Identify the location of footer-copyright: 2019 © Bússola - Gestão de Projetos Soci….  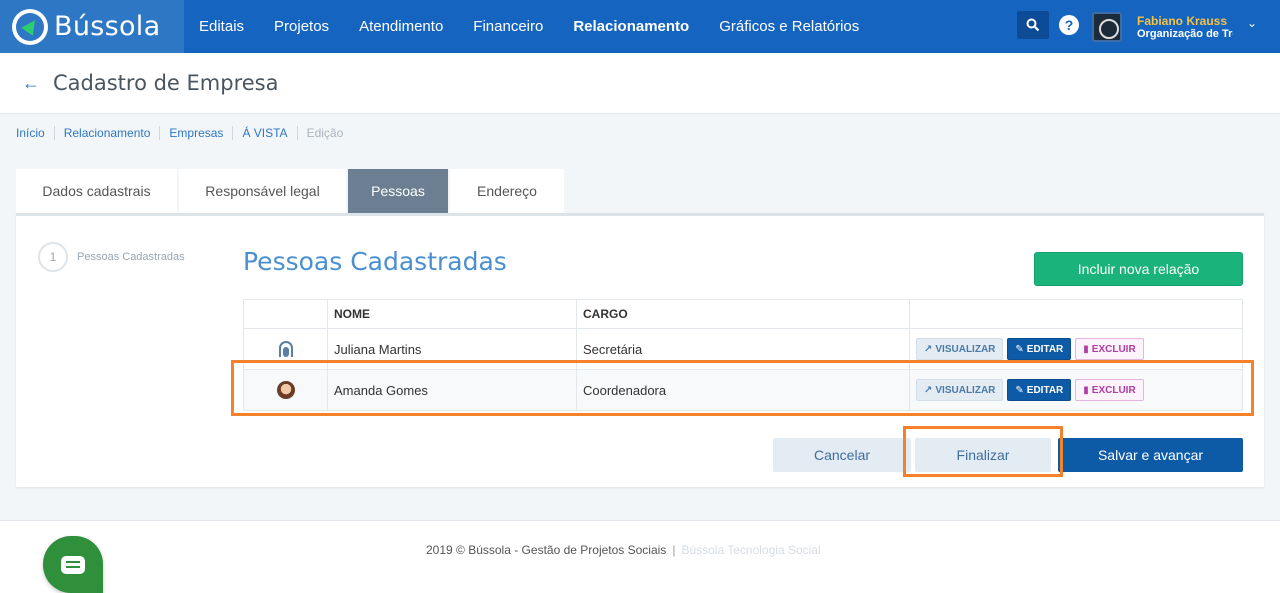
(546, 550).